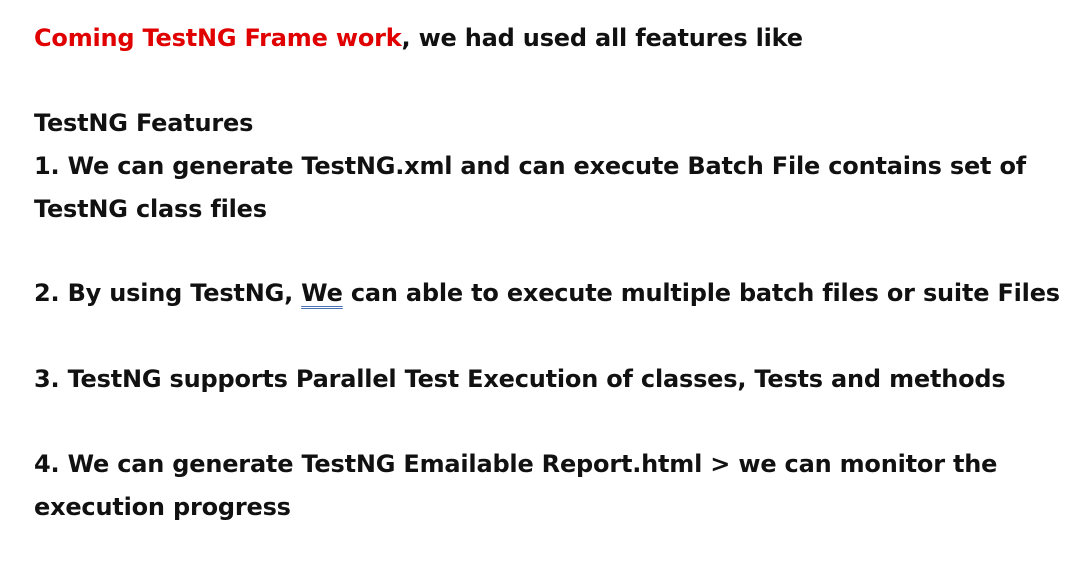 The height and width of the screenshot is (565, 1075). I want to click on feature-1-line-2: TestNG class files, so click(150, 209).